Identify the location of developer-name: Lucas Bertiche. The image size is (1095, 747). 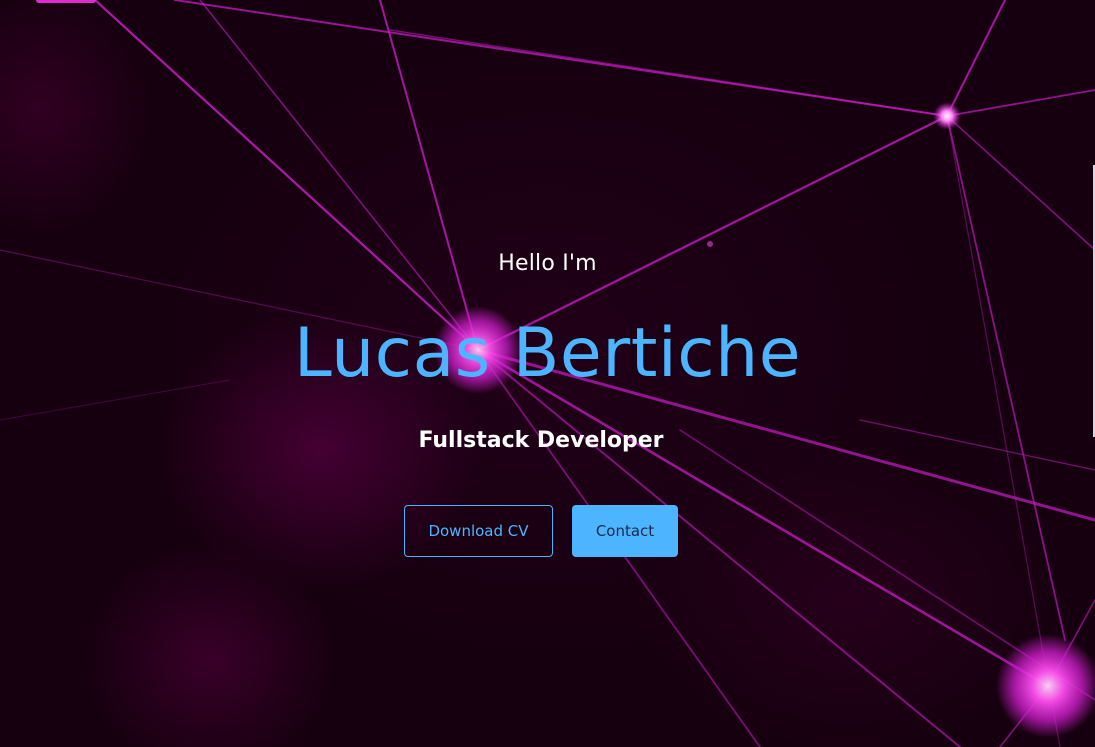
(547, 353).